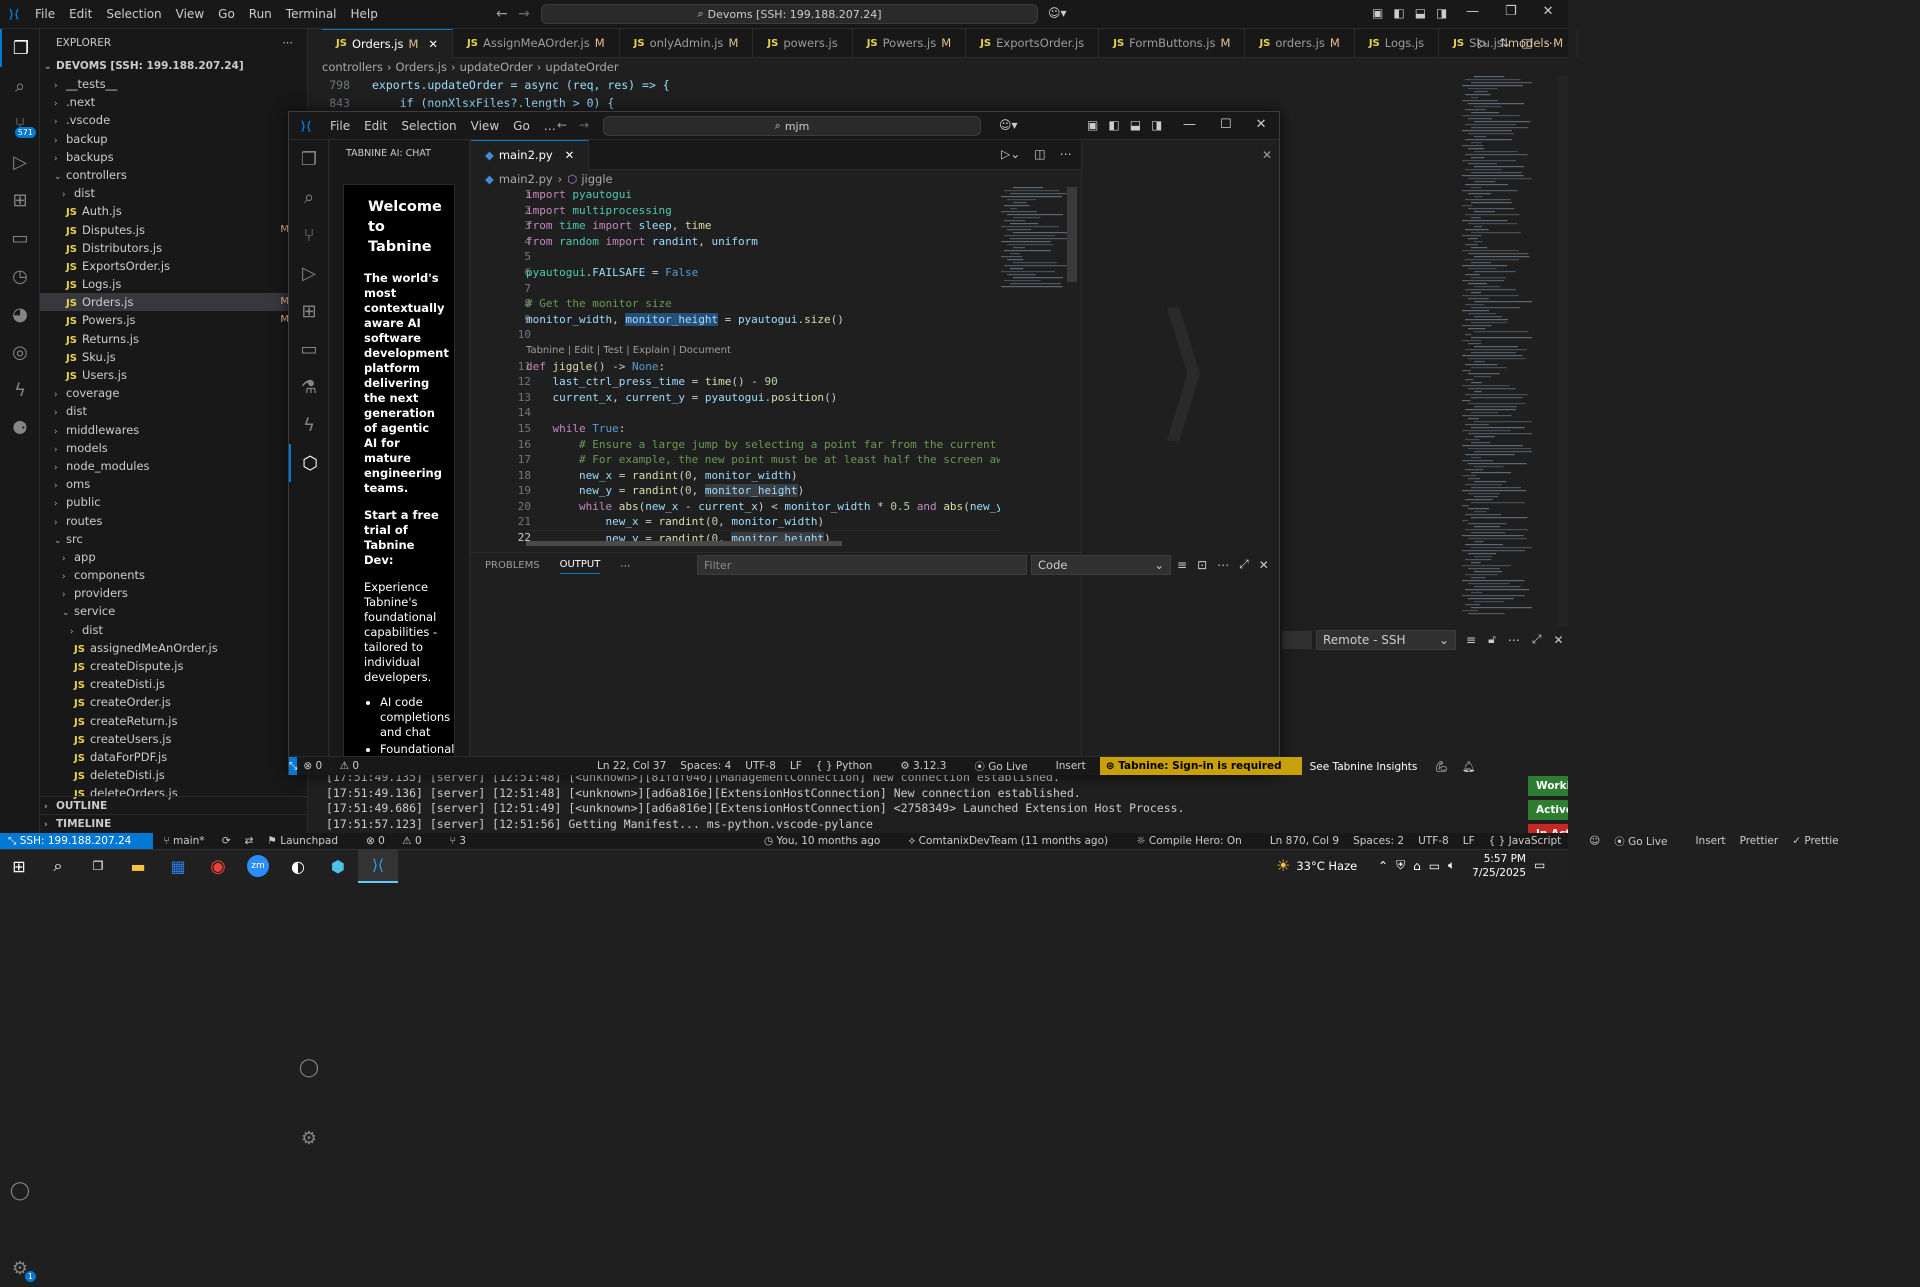 Image resolution: width=1920 pixels, height=1287 pixels. I want to click on breadcrumb-item: updateOrder, so click(496, 67).